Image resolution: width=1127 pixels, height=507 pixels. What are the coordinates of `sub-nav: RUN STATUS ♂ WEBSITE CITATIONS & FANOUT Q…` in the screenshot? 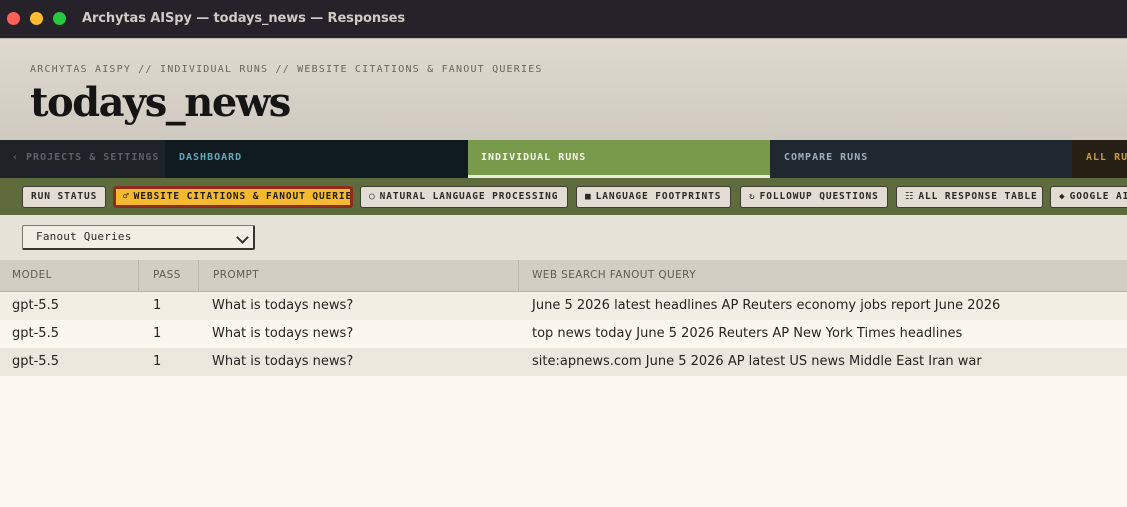 It's located at (563, 196).